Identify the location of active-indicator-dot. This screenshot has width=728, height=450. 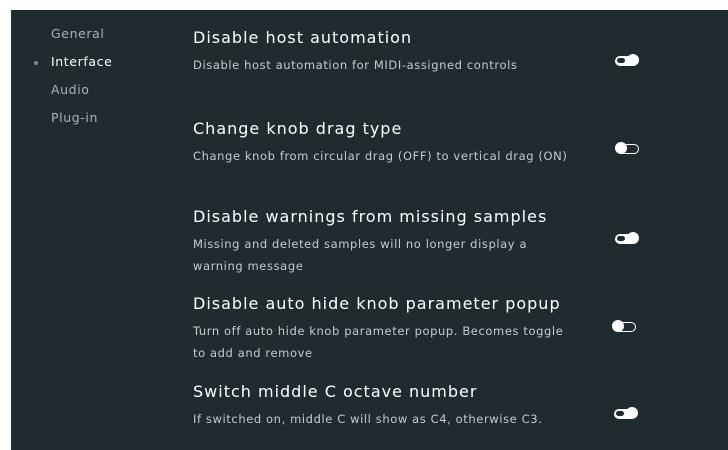
(36, 63).